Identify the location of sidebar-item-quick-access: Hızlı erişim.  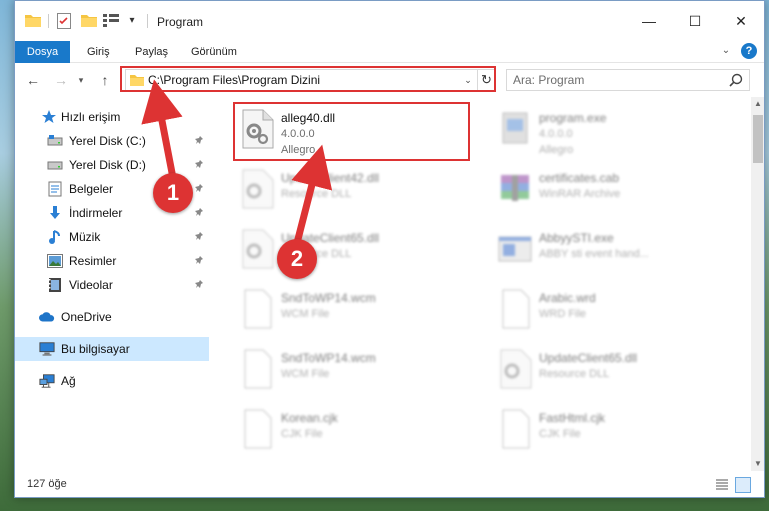
(112, 117).